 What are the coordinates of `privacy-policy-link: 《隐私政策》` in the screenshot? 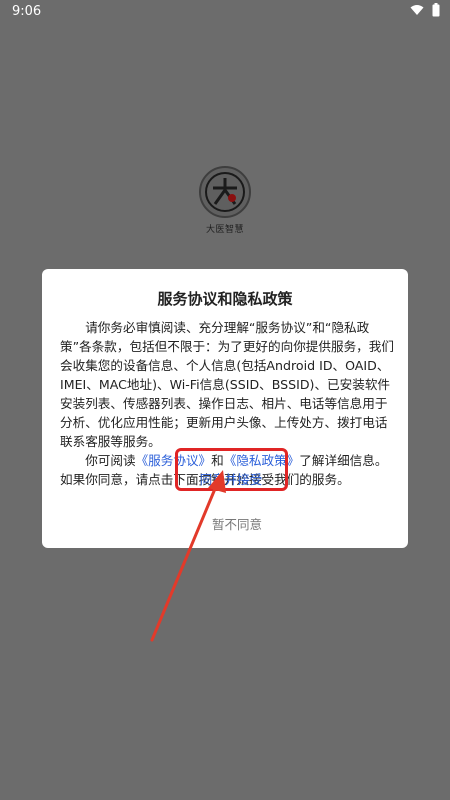 It's located at (262, 460).